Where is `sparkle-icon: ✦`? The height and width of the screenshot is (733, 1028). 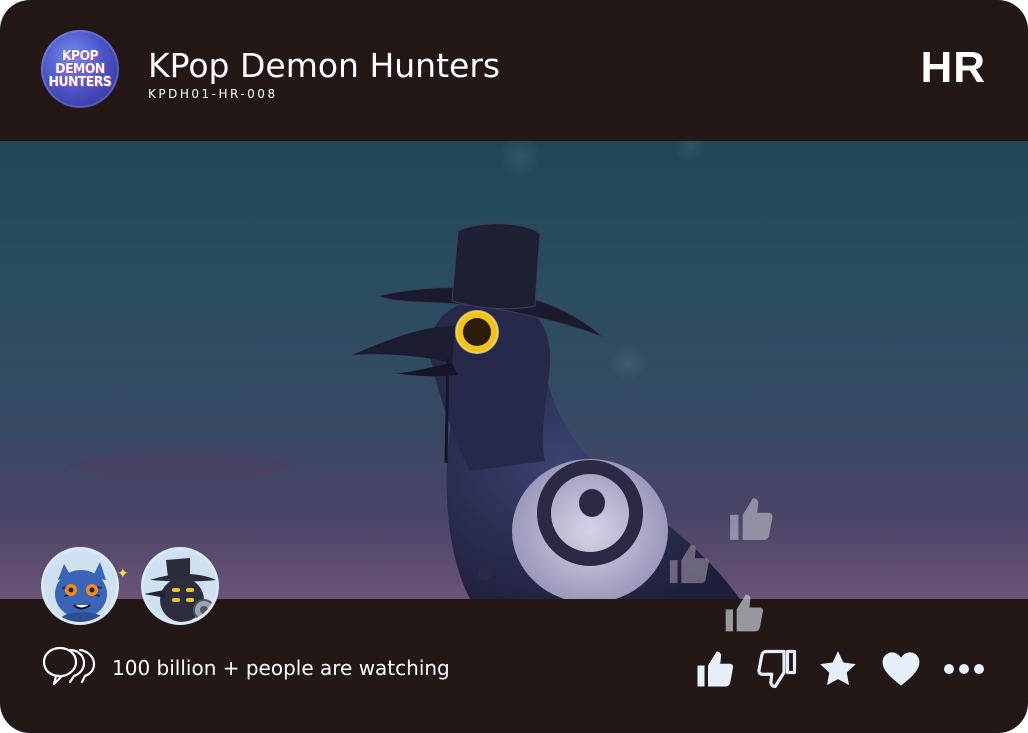
sparkle-icon: ✦ is located at coordinates (123, 574).